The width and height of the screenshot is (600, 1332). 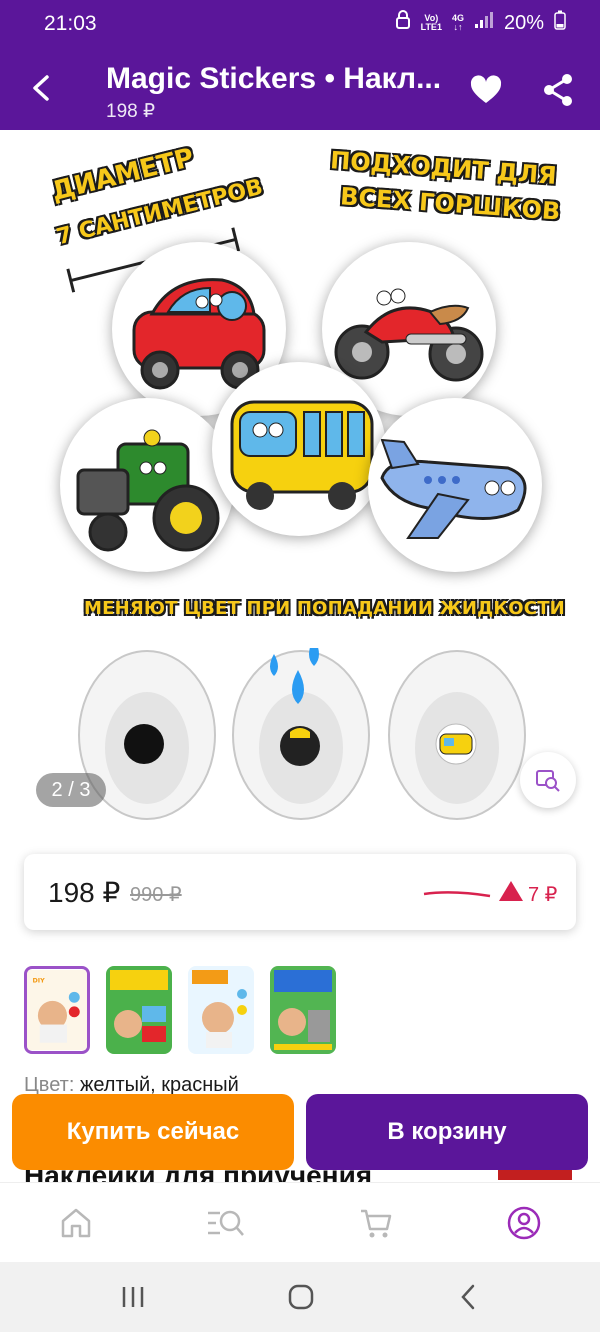 I want to click on thumbnail-1: DIY, so click(x=57, y=1010).